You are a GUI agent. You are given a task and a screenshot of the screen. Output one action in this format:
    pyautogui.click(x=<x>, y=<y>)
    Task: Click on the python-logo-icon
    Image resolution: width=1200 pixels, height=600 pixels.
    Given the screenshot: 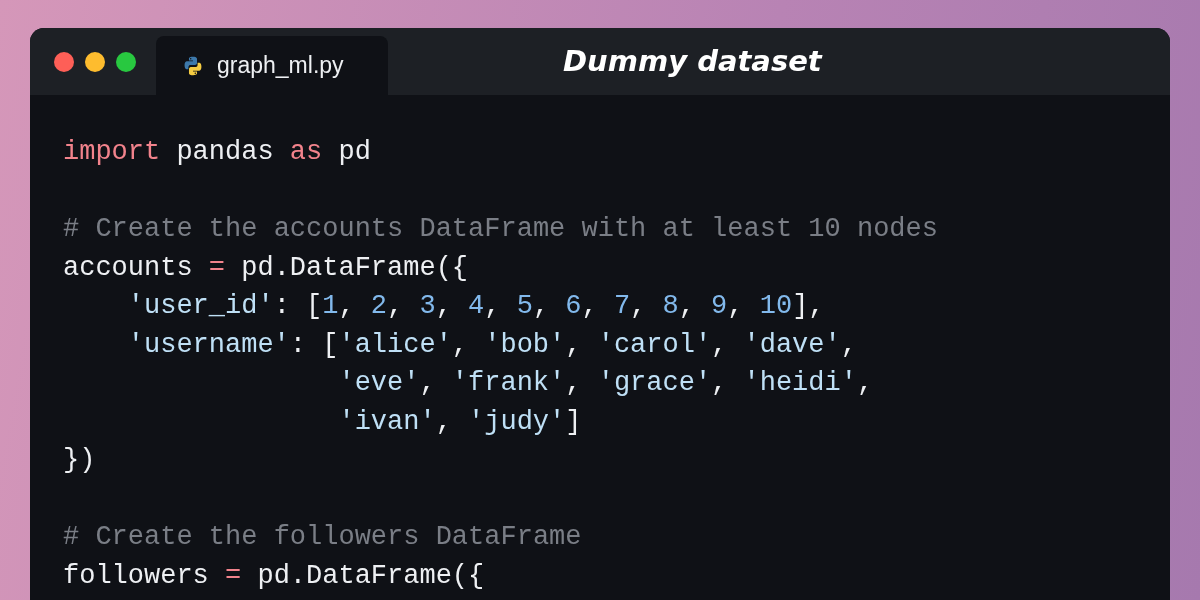 What is the action you would take?
    pyautogui.click(x=193, y=65)
    